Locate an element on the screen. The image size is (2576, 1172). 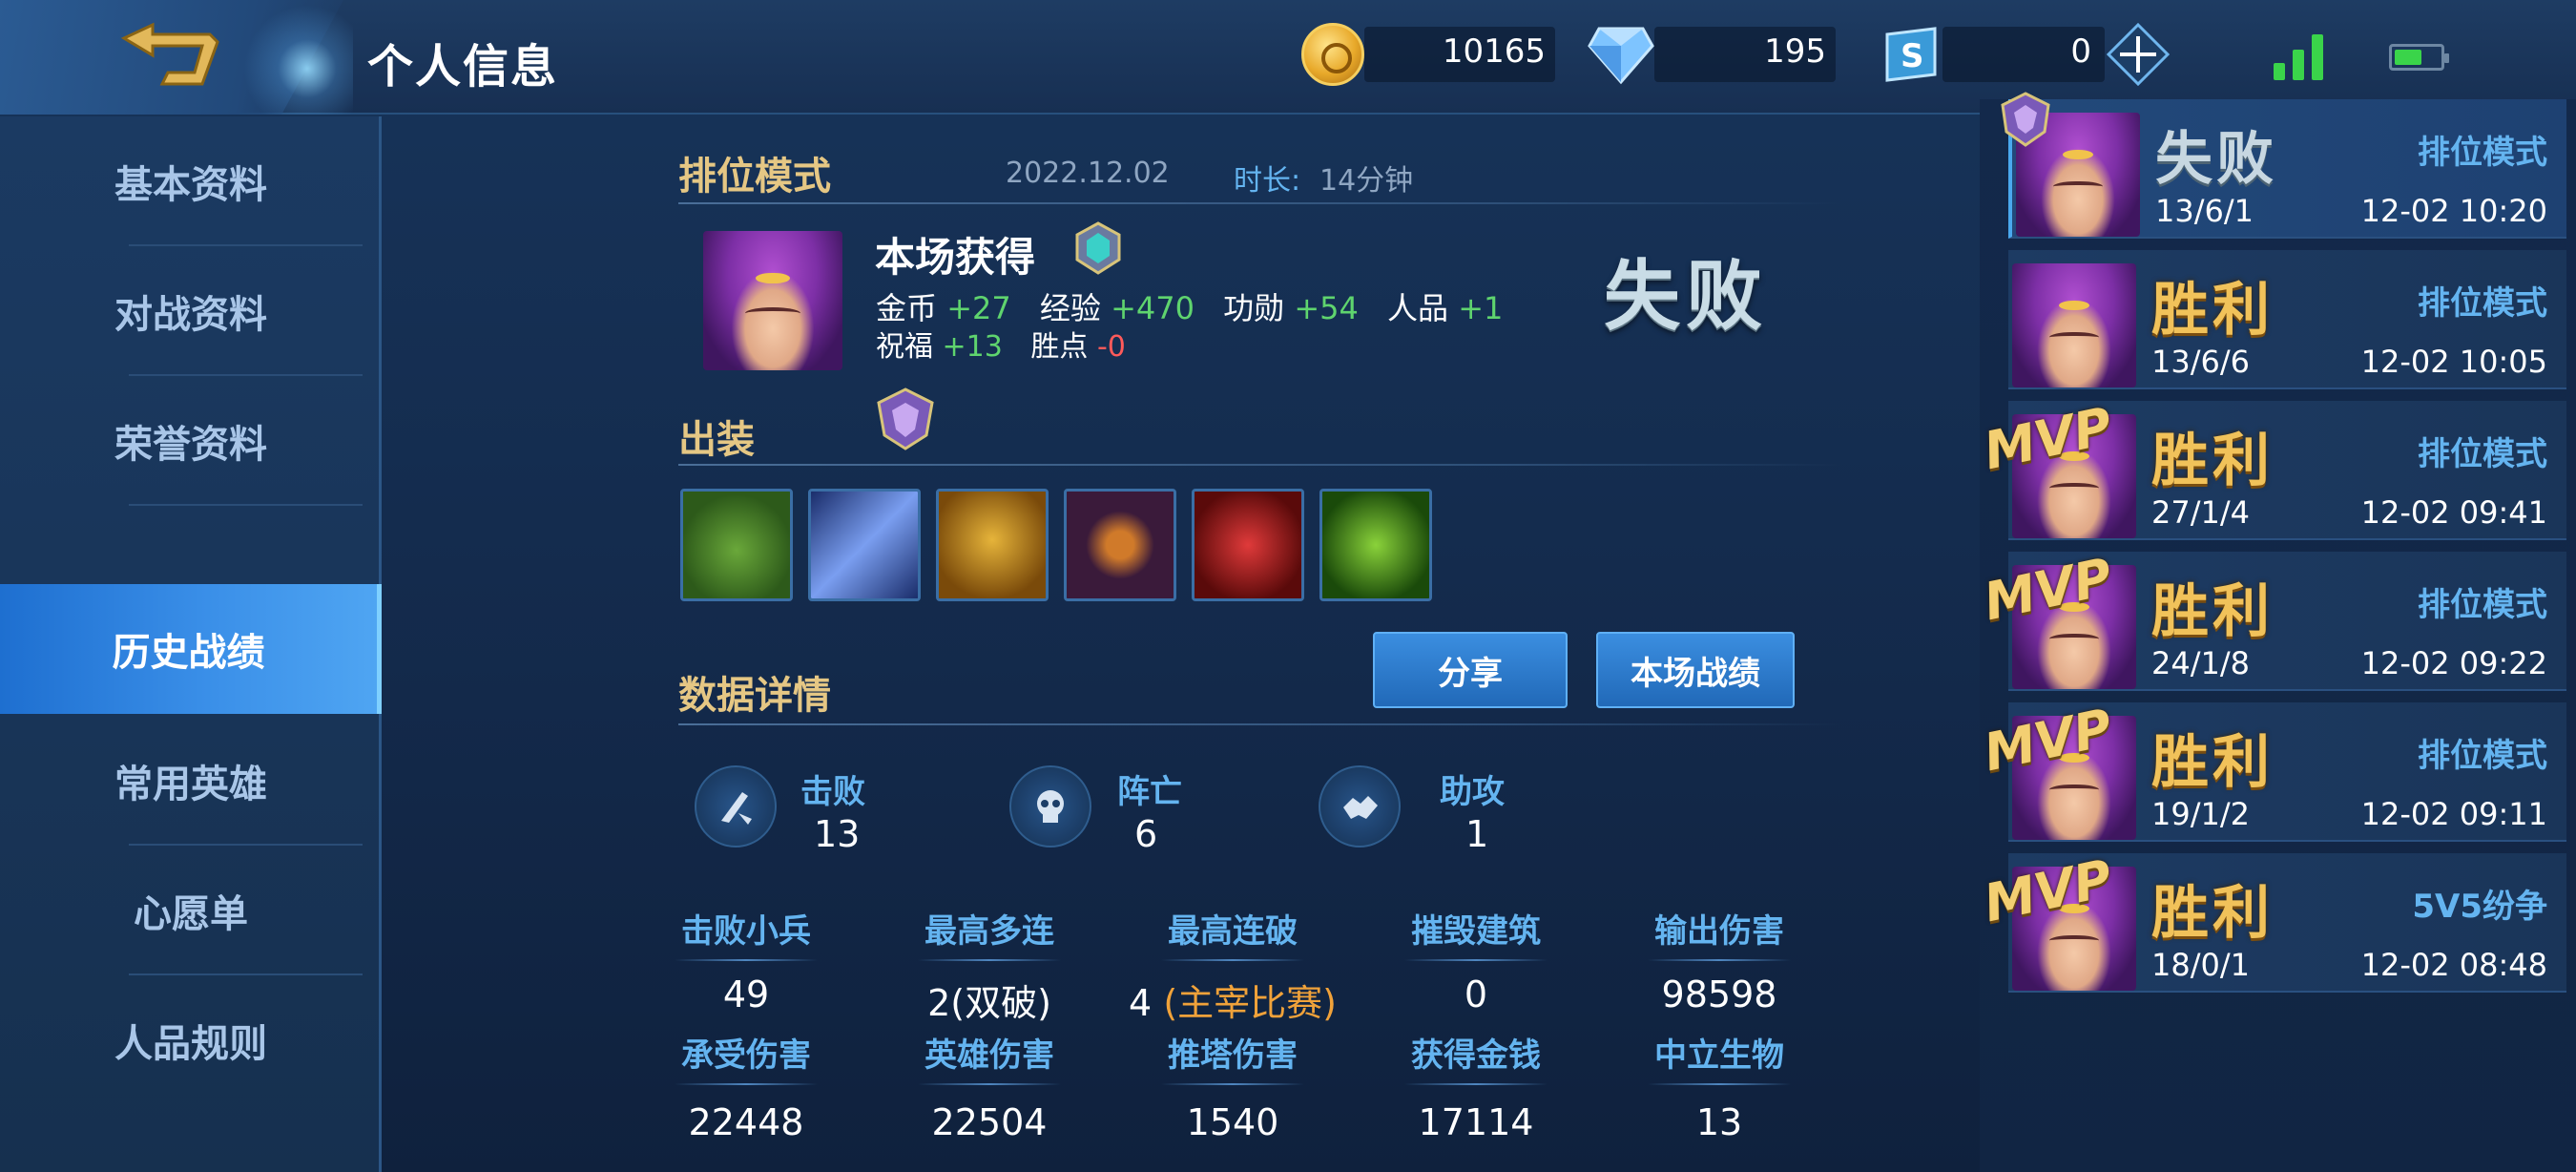
diamond-icon is located at coordinates (1621, 56).